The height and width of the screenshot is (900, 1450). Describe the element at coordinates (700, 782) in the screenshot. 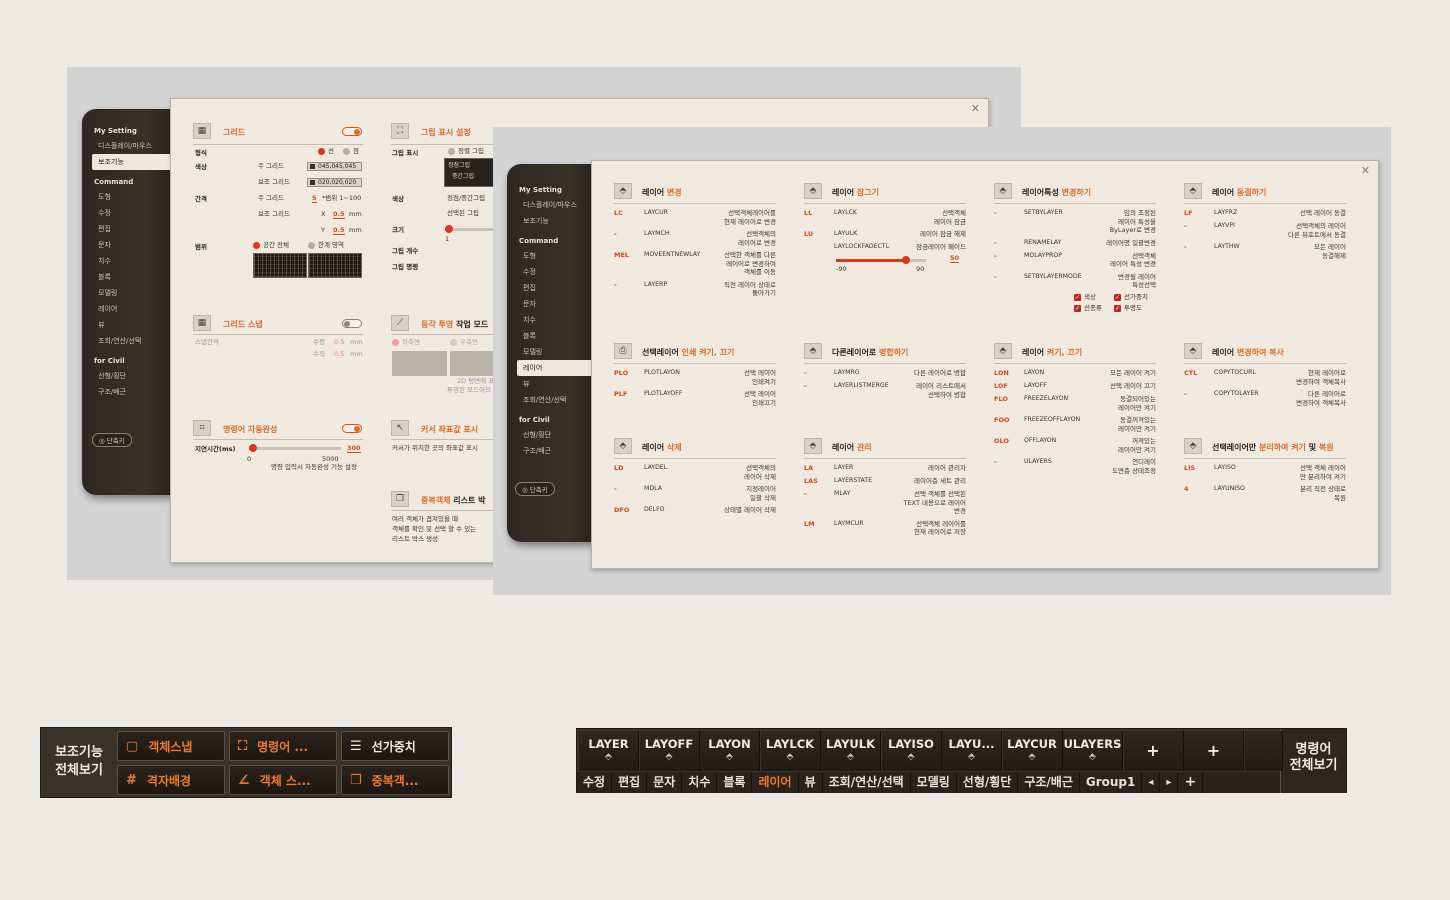

I see `ribbon-tab: 치수` at that location.